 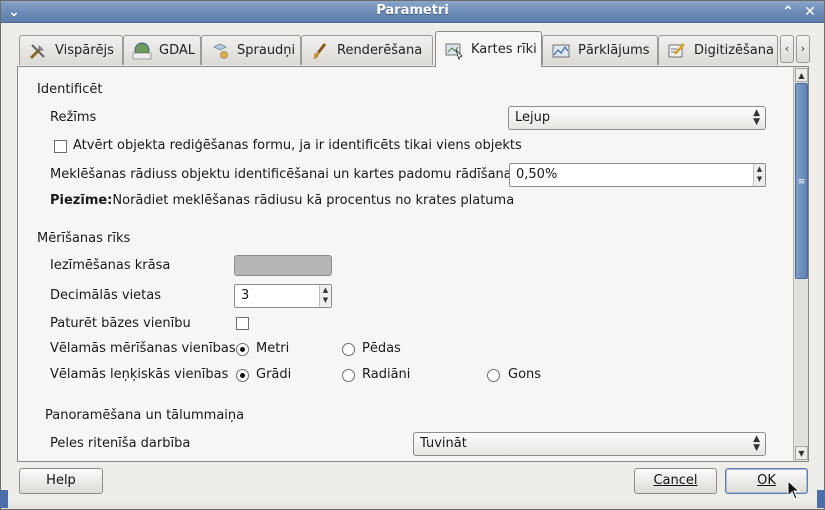 What do you see at coordinates (348, 375) in the screenshot?
I see `radio-radians` at bounding box center [348, 375].